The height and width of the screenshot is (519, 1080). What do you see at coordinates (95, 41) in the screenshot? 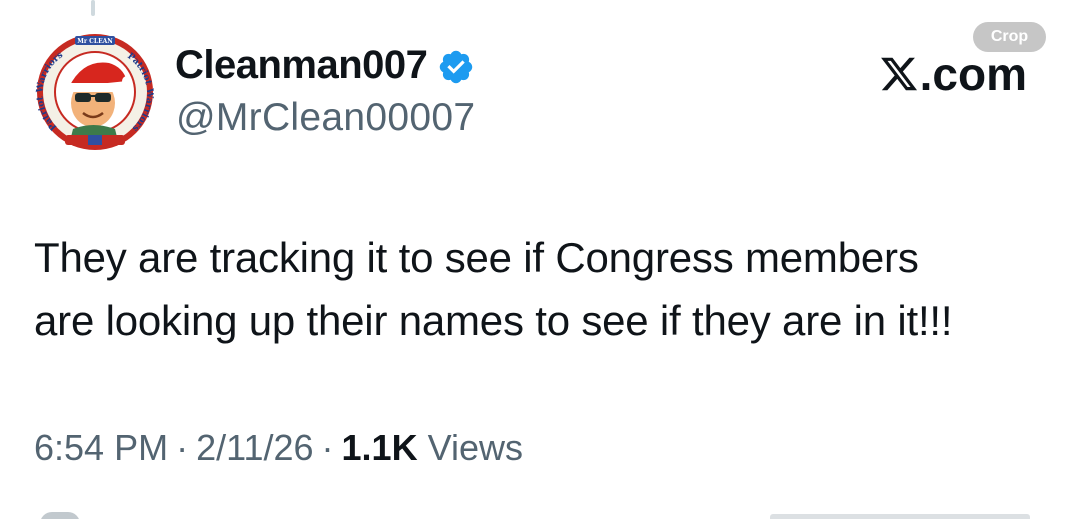
I see `avatar-banner-text: Mr CLEAN` at bounding box center [95, 41].